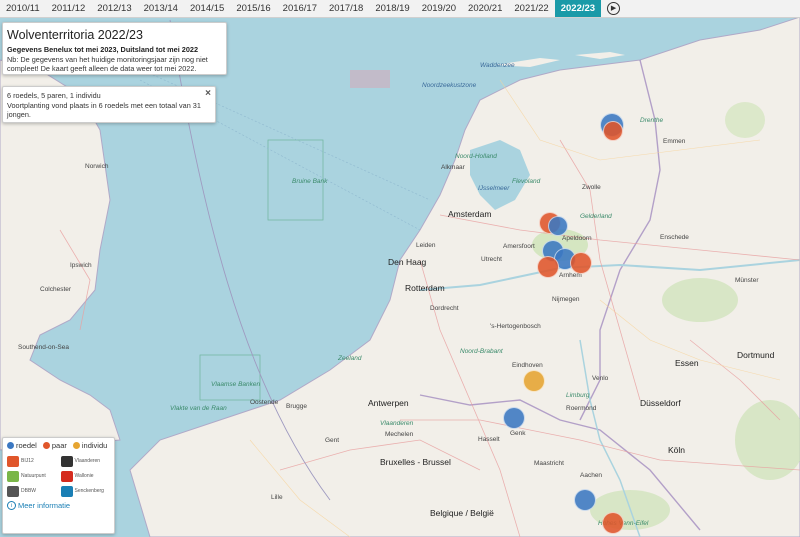 Image resolution: width=800 pixels, height=537 pixels. Describe the element at coordinates (397, 423) in the screenshot. I see `map-label-vlaanderen: Vlaanderen` at that location.